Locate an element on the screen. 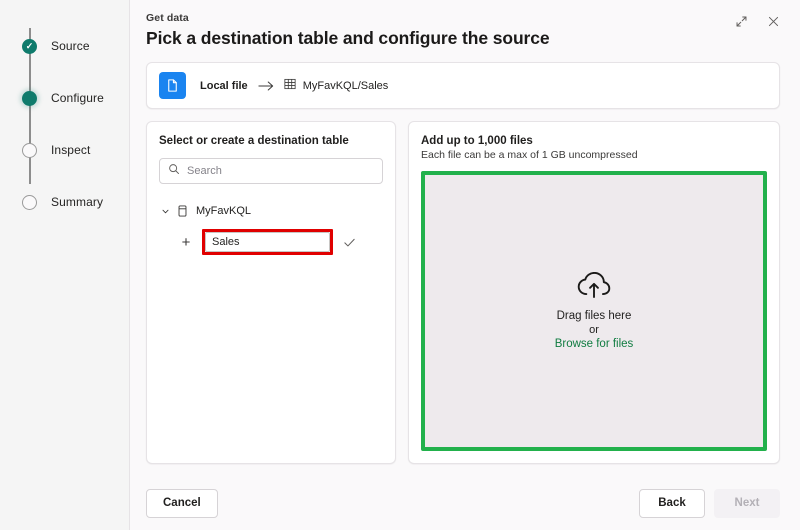  close-icon is located at coordinates (773, 21).